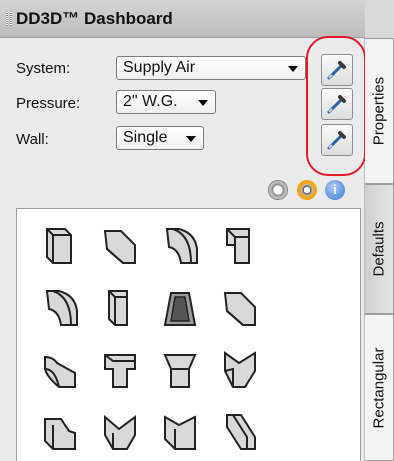 The width and height of the screenshot is (394, 461). What do you see at coordinates (94, 18) in the screenshot?
I see `panel-title: DD3D™ Dashboard` at bounding box center [94, 18].